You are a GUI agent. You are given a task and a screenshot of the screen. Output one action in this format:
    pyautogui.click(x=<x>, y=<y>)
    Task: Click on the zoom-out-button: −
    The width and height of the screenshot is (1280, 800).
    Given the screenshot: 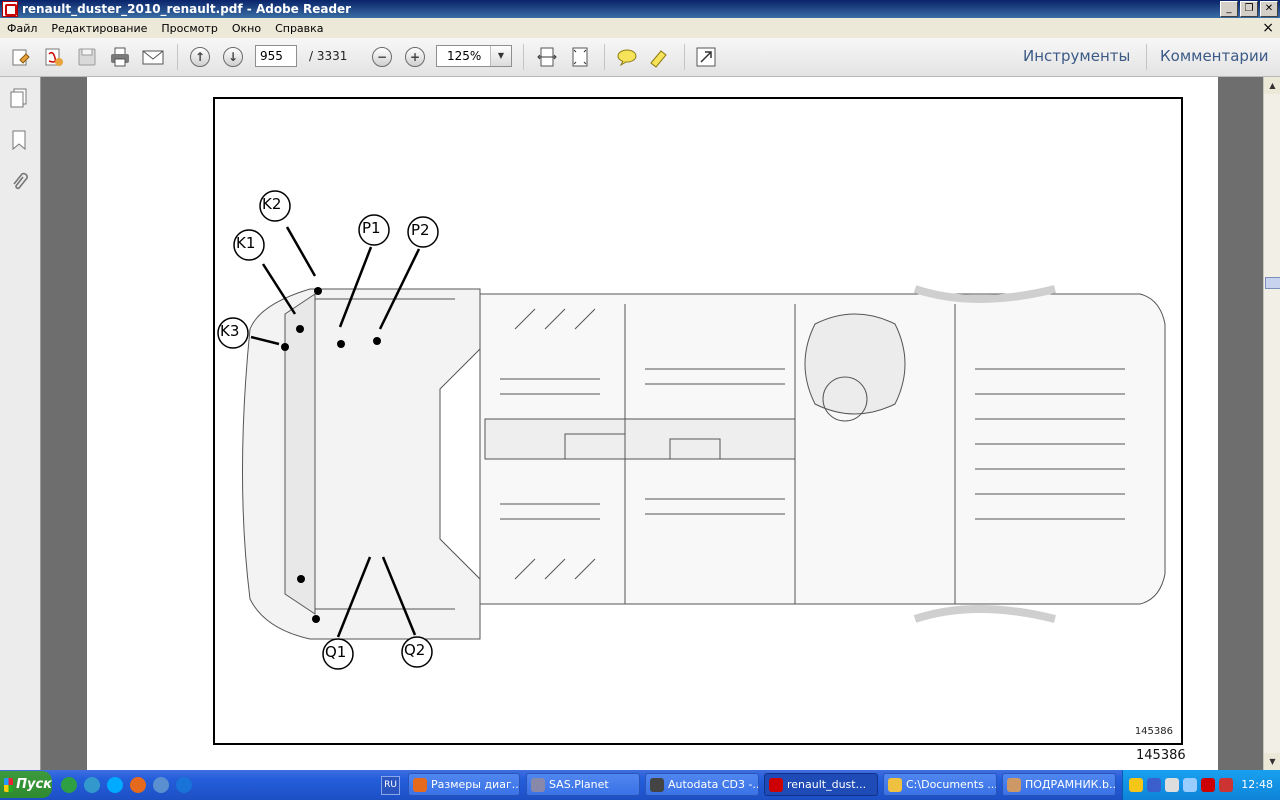 What is the action you would take?
    pyautogui.click(x=382, y=57)
    